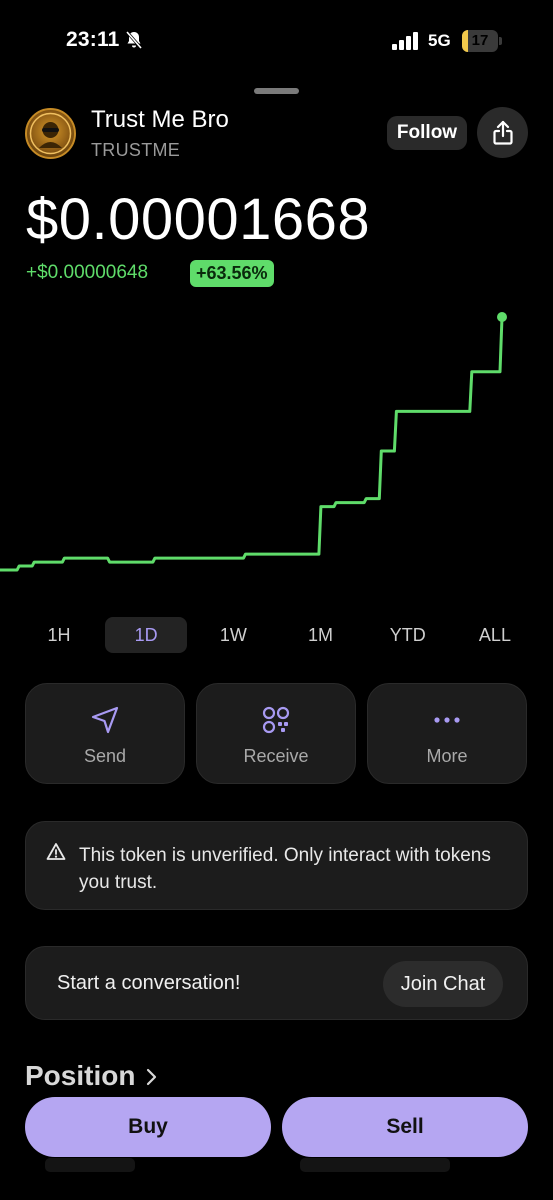 The height and width of the screenshot is (1200, 553). What do you see at coordinates (160, 119) in the screenshot?
I see `token-name: Trust Me Bro` at bounding box center [160, 119].